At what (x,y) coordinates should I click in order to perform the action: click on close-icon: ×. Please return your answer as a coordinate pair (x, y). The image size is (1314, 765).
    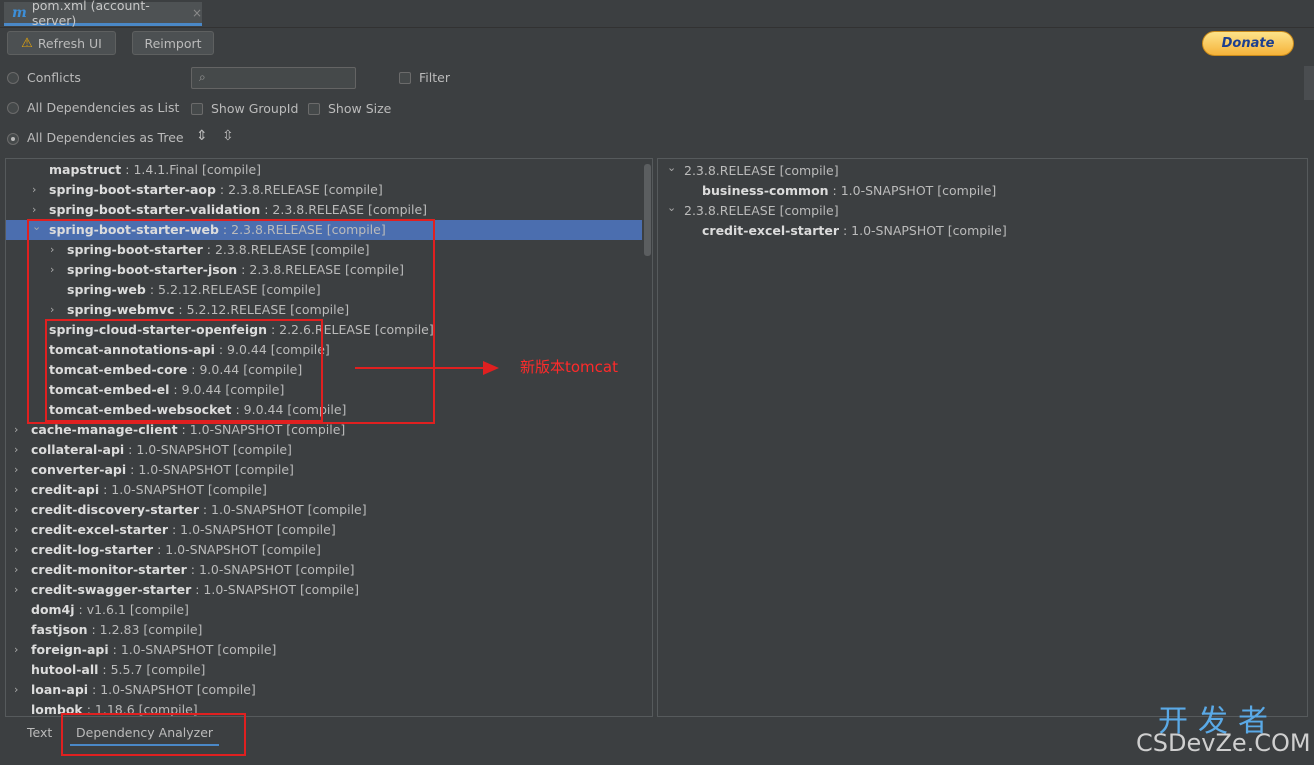
    Looking at the image, I should click on (197, 13).